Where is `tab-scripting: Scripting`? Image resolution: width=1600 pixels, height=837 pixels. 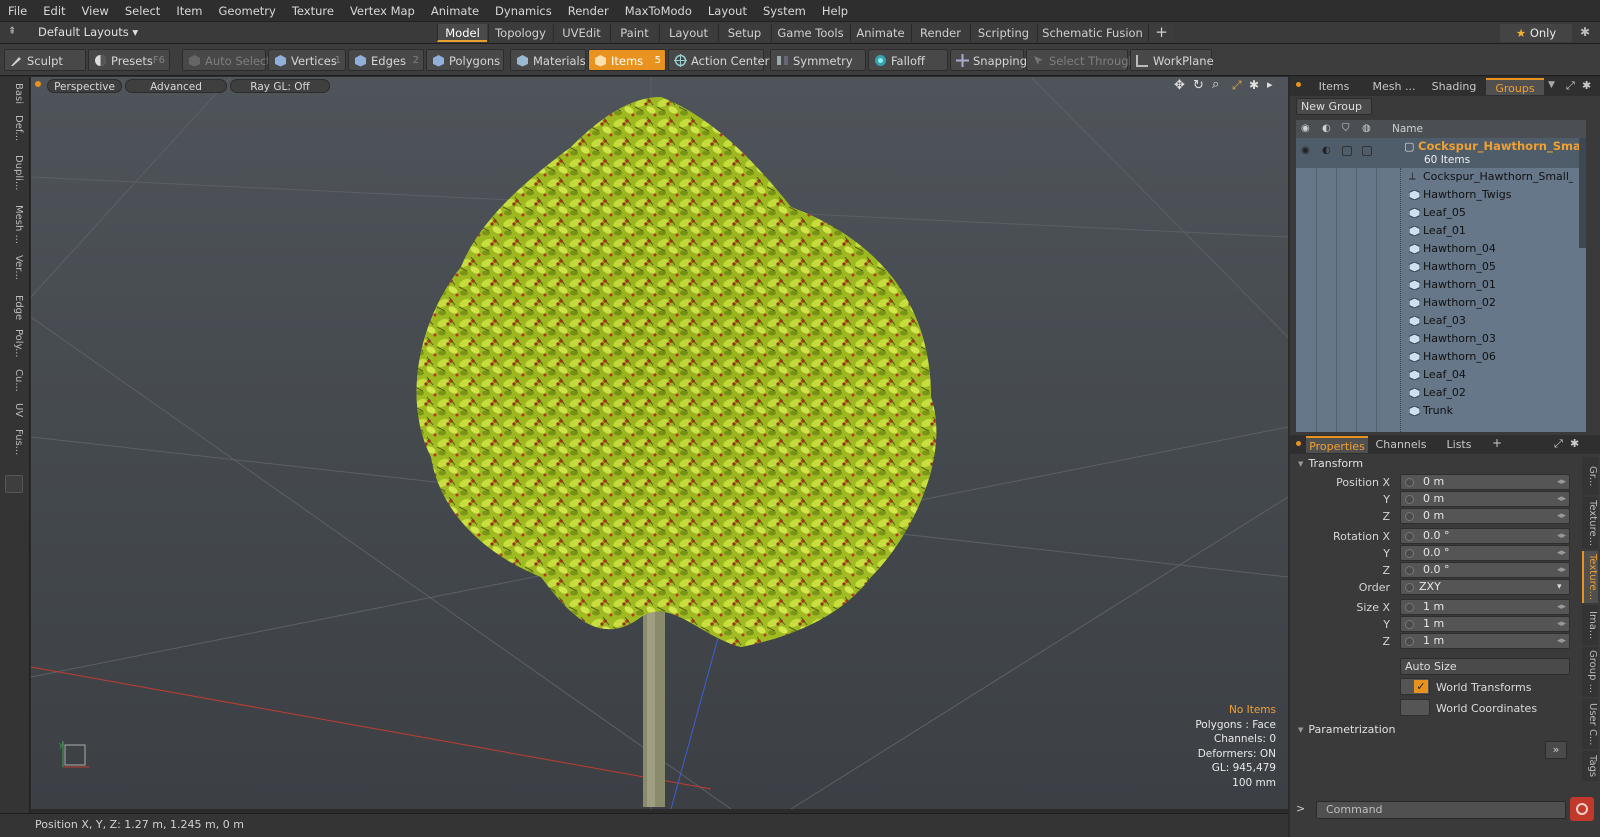 tab-scripting: Scripting is located at coordinates (1003, 33).